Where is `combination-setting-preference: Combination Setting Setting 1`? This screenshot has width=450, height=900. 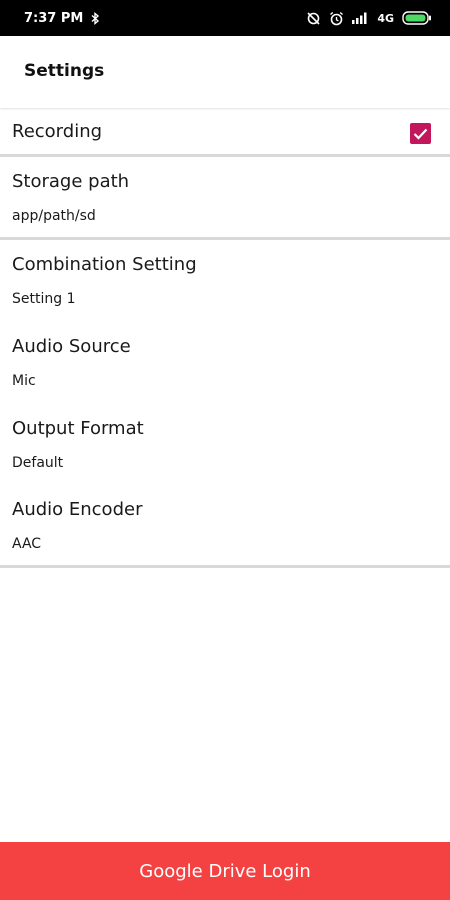 combination-setting-preference: Combination Setting Setting 1 is located at coordinates (225, 281).